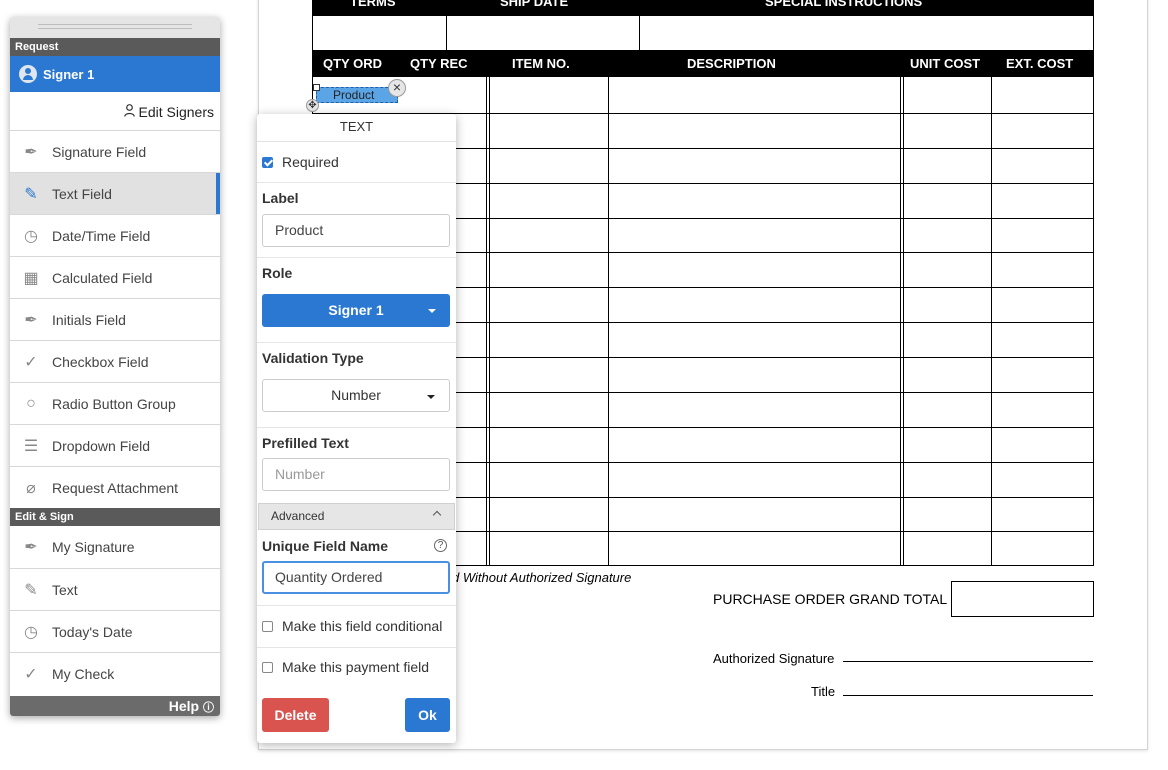 This screenshot has height=770, width=1168. What do you see at coordinates (968, 695) in the screenshot?
I see `title-line` at bounding box center [968, 695].